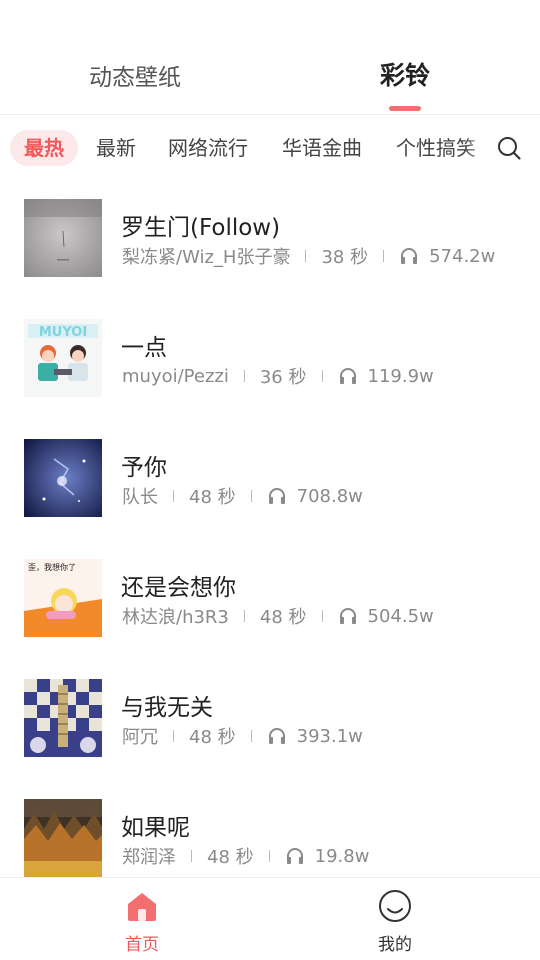  Describe the element at coordinates (175, 617) in the screenshot. I see `song-artist: 林达浪/h3R3` at that location.